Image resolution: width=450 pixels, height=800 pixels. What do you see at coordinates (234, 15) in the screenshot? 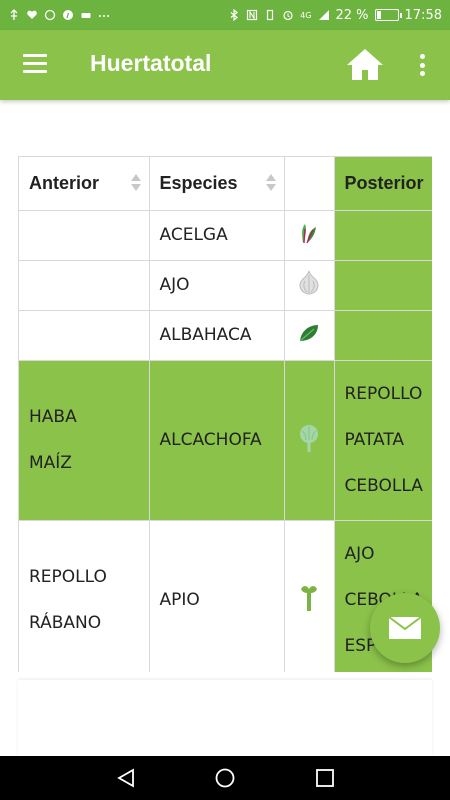
I see `bluetooth-icon` at bounding box center [234, 15].